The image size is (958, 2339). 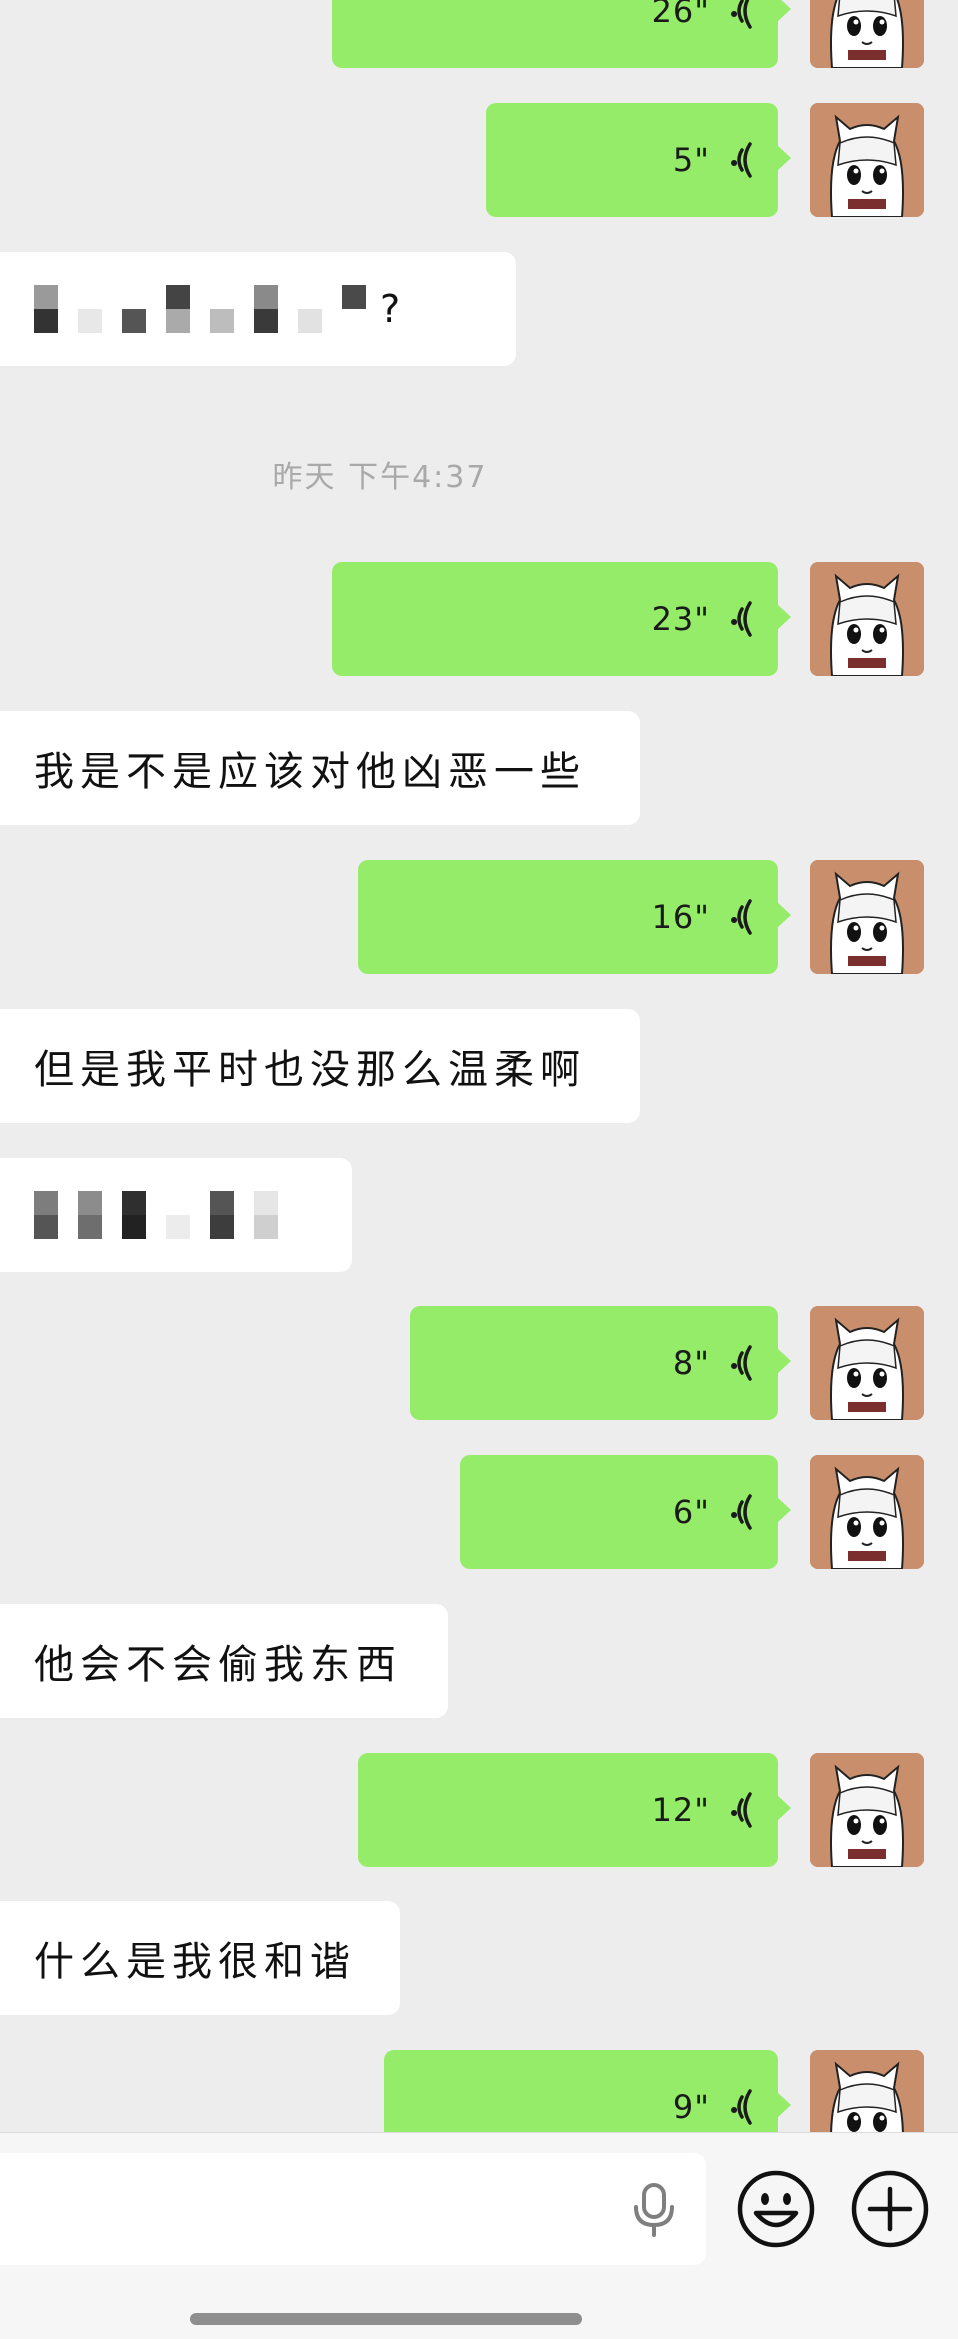 What do you see at coordinates (776, 2209) in the screenshot?
I see `emoji-icon` at bounding box center [776, 2209].